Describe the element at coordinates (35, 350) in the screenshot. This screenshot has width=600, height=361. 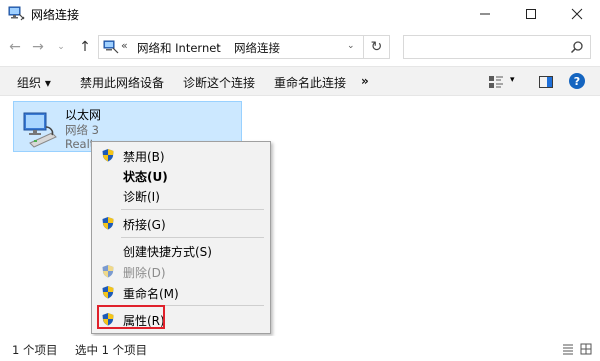
I see `item-count: 1 个项目` at that location.